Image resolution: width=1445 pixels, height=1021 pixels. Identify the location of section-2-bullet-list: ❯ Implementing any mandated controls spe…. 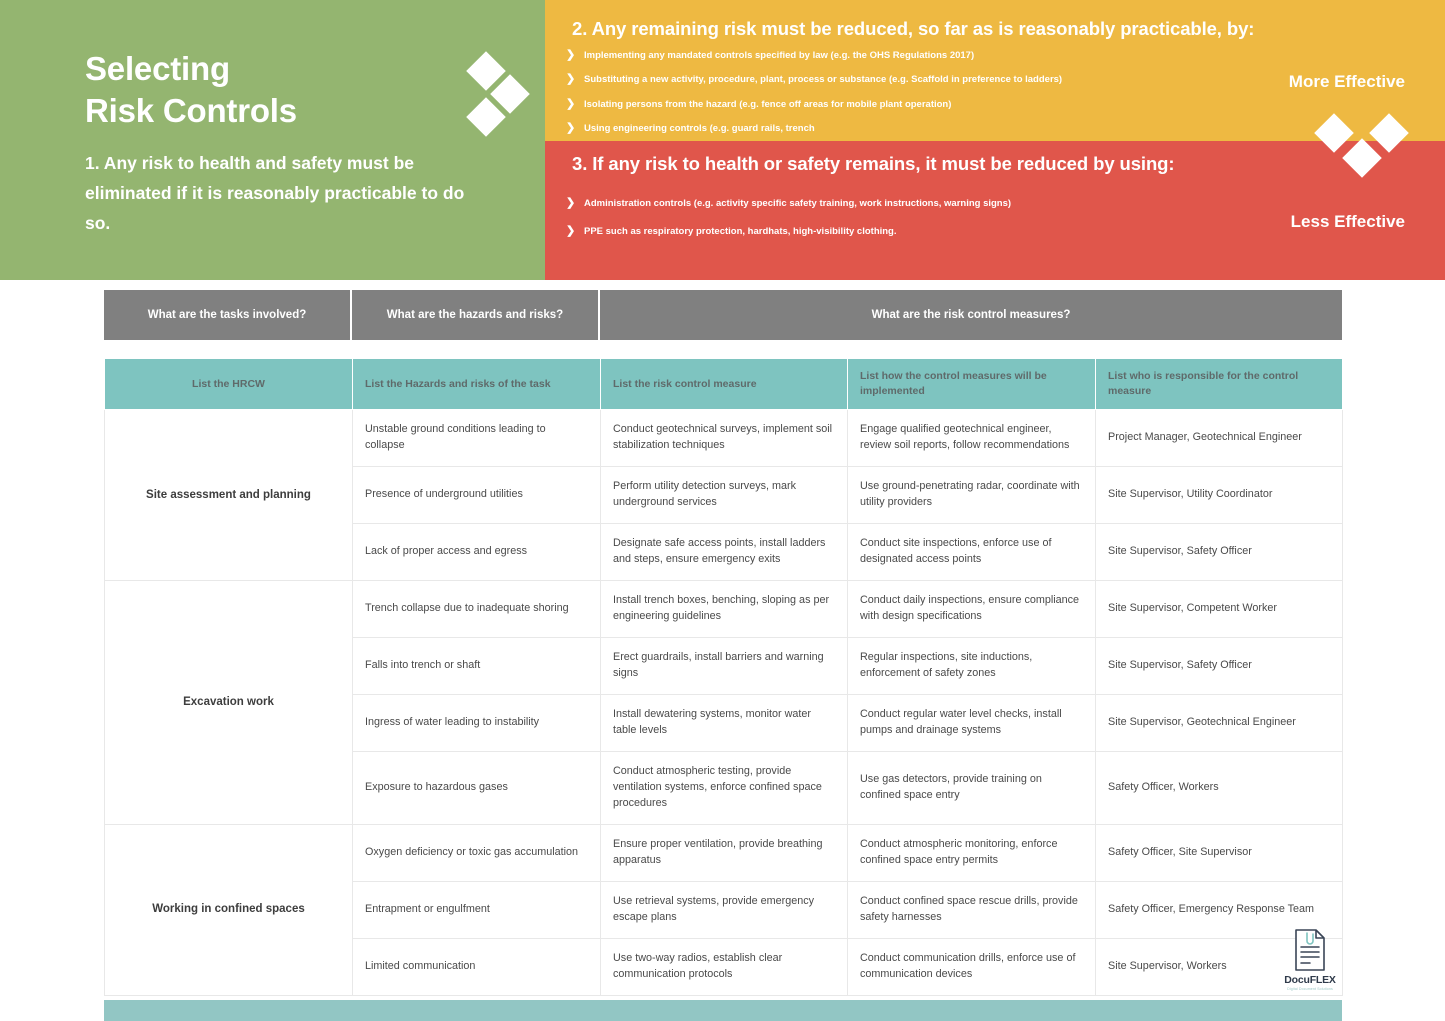
(916, 98).